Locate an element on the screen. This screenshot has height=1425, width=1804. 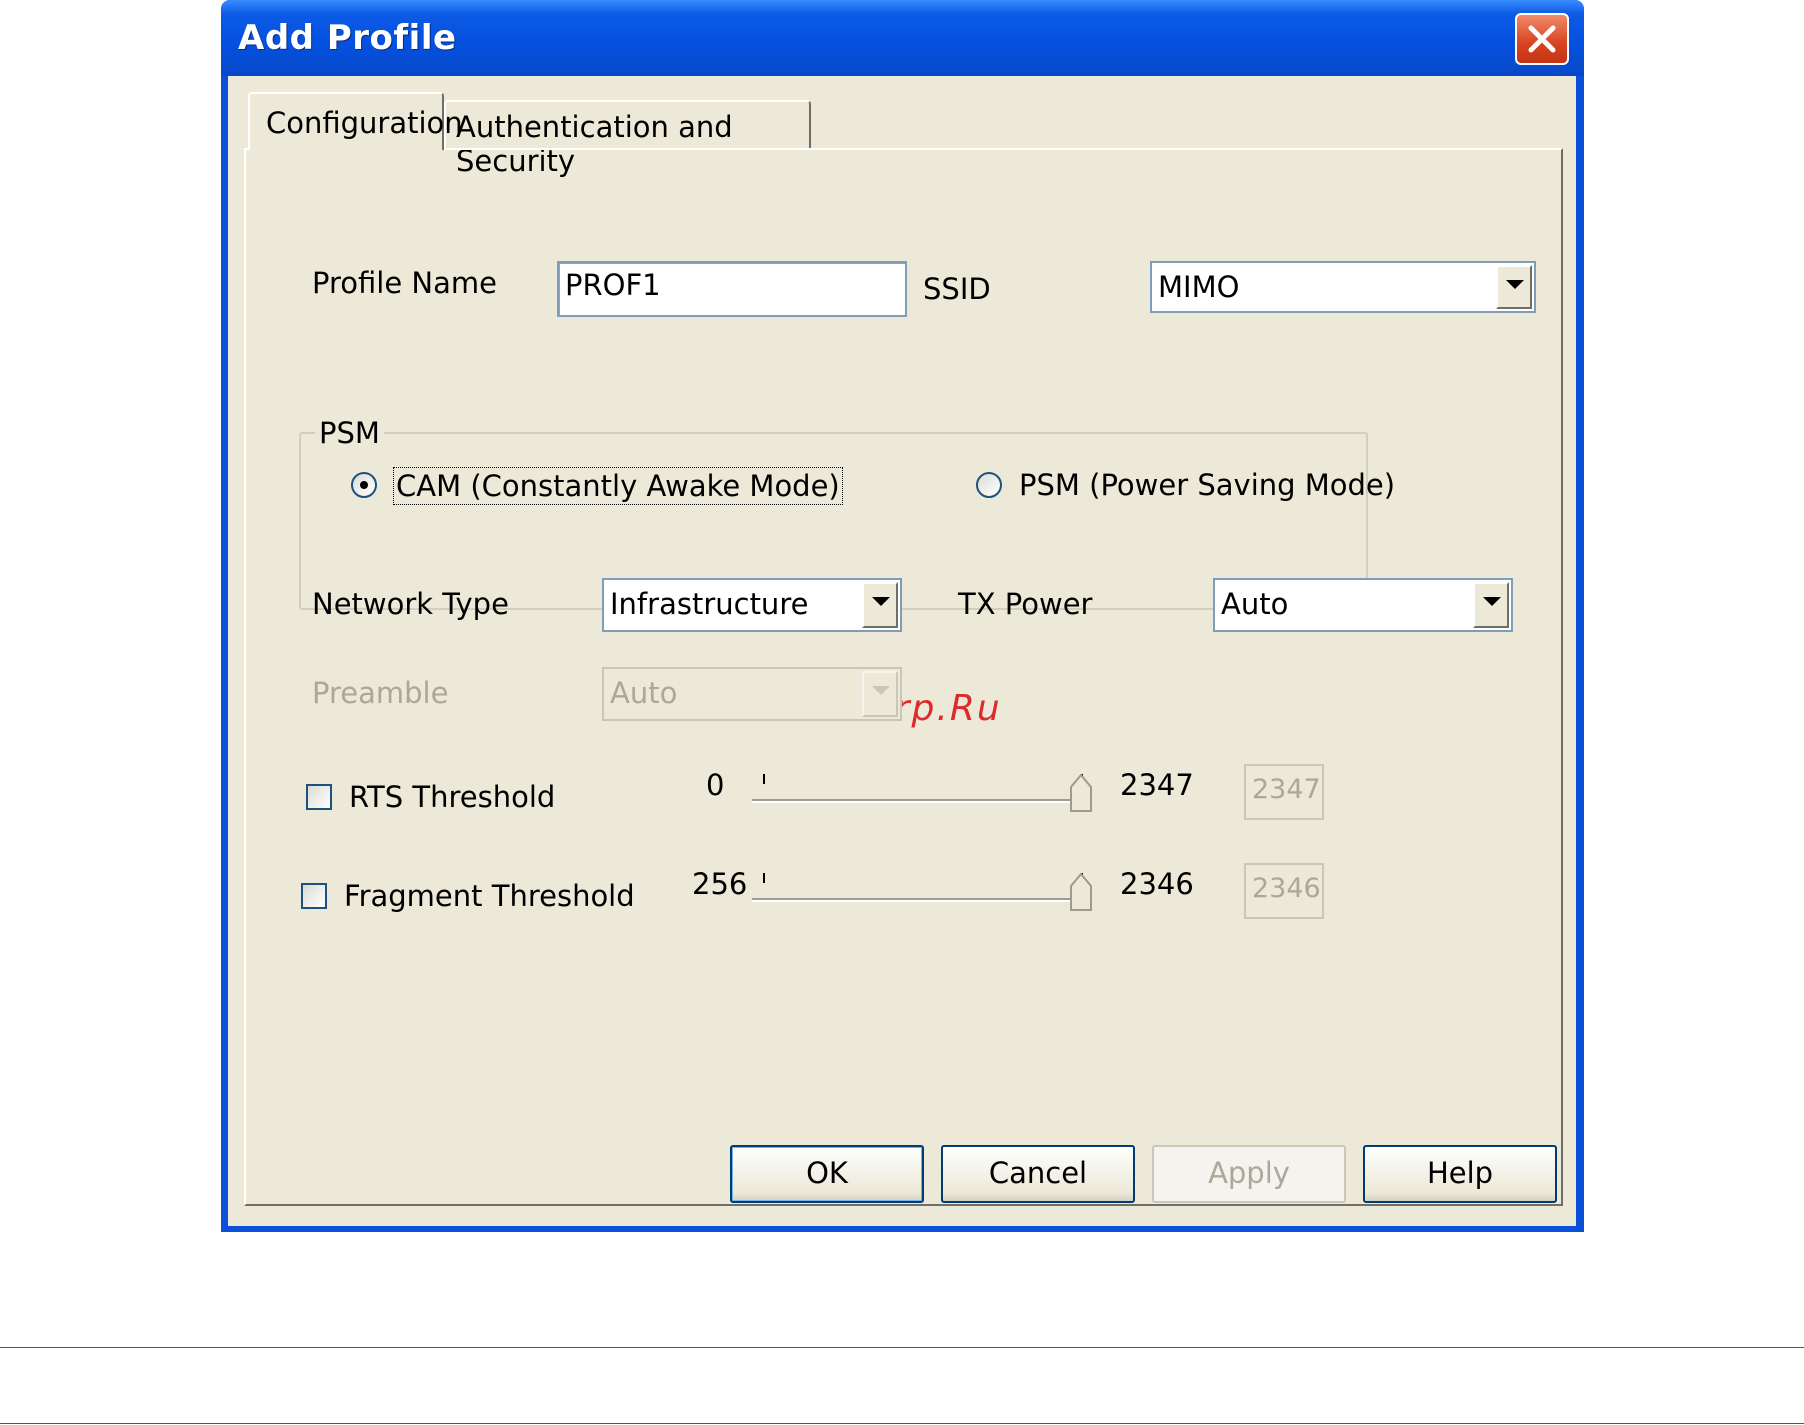
fragment-threshold-slider is located at coordinates (922, 888).